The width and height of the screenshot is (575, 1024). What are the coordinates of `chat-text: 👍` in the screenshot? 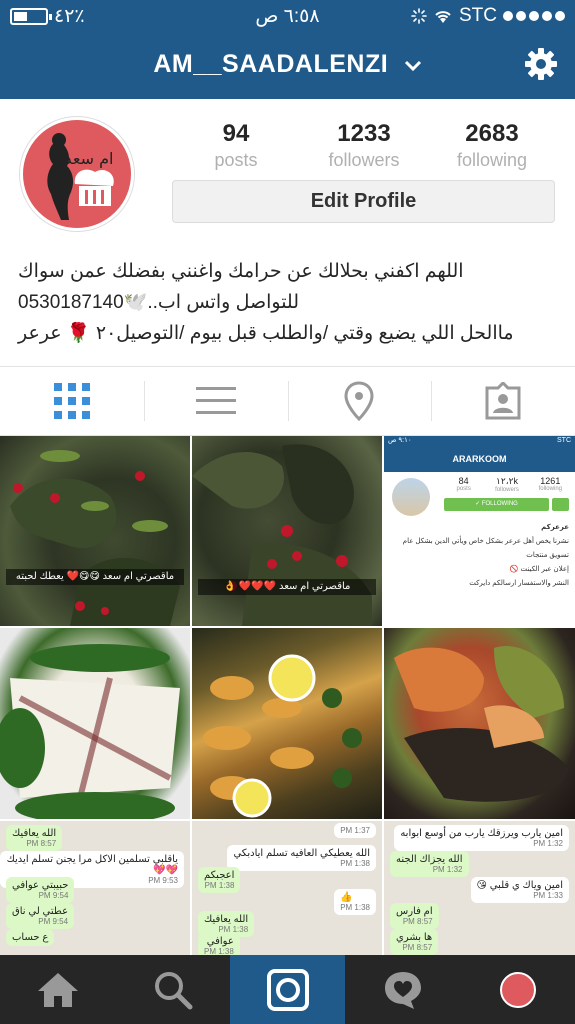 It's located at (346, 897).